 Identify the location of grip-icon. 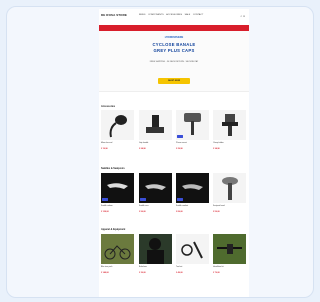
(155, 125).